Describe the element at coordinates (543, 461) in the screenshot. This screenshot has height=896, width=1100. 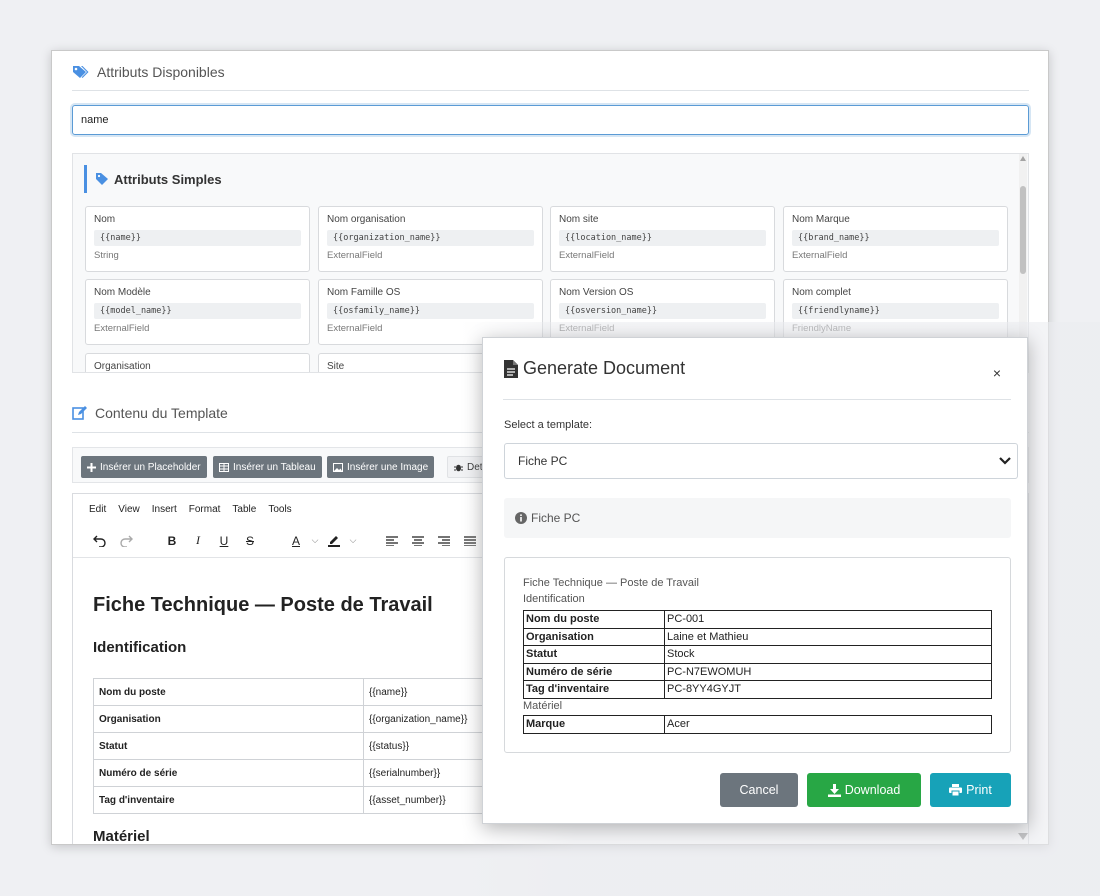
I see `template-select-value: Fiche PC` at that location.